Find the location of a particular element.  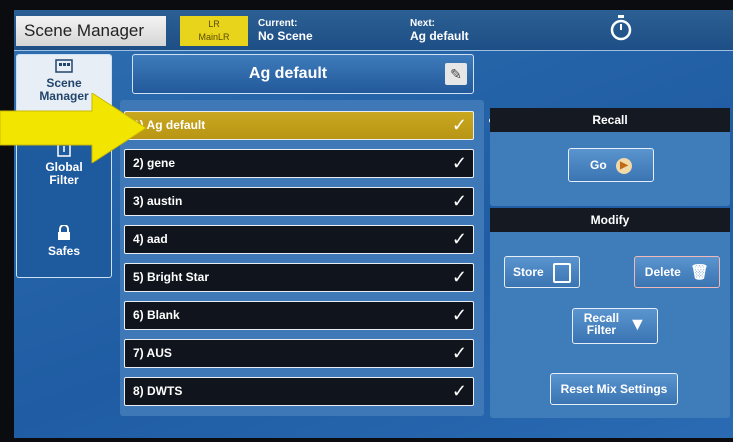

selected-scene-box: Ag default ✎ is located at coordinates (303, 74).